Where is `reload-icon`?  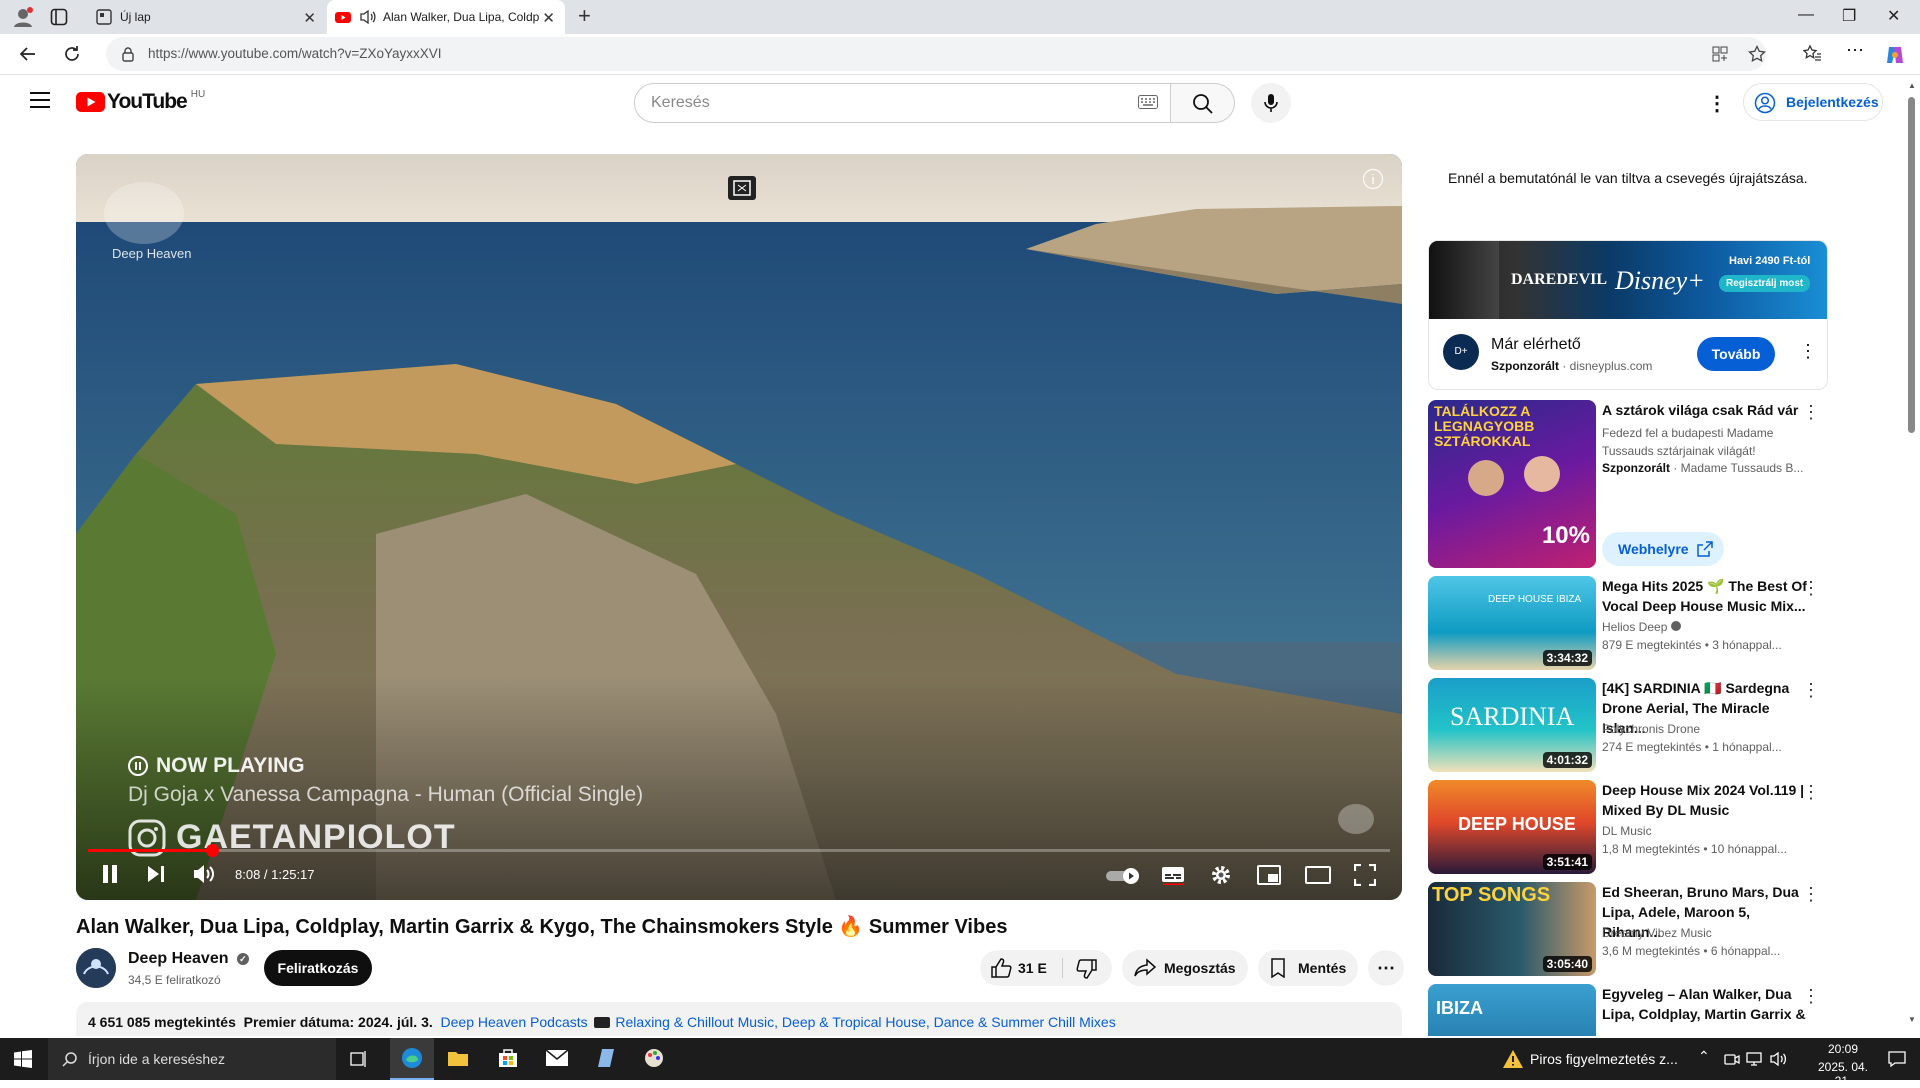 reload-icon is located at coordinates (72, 54).